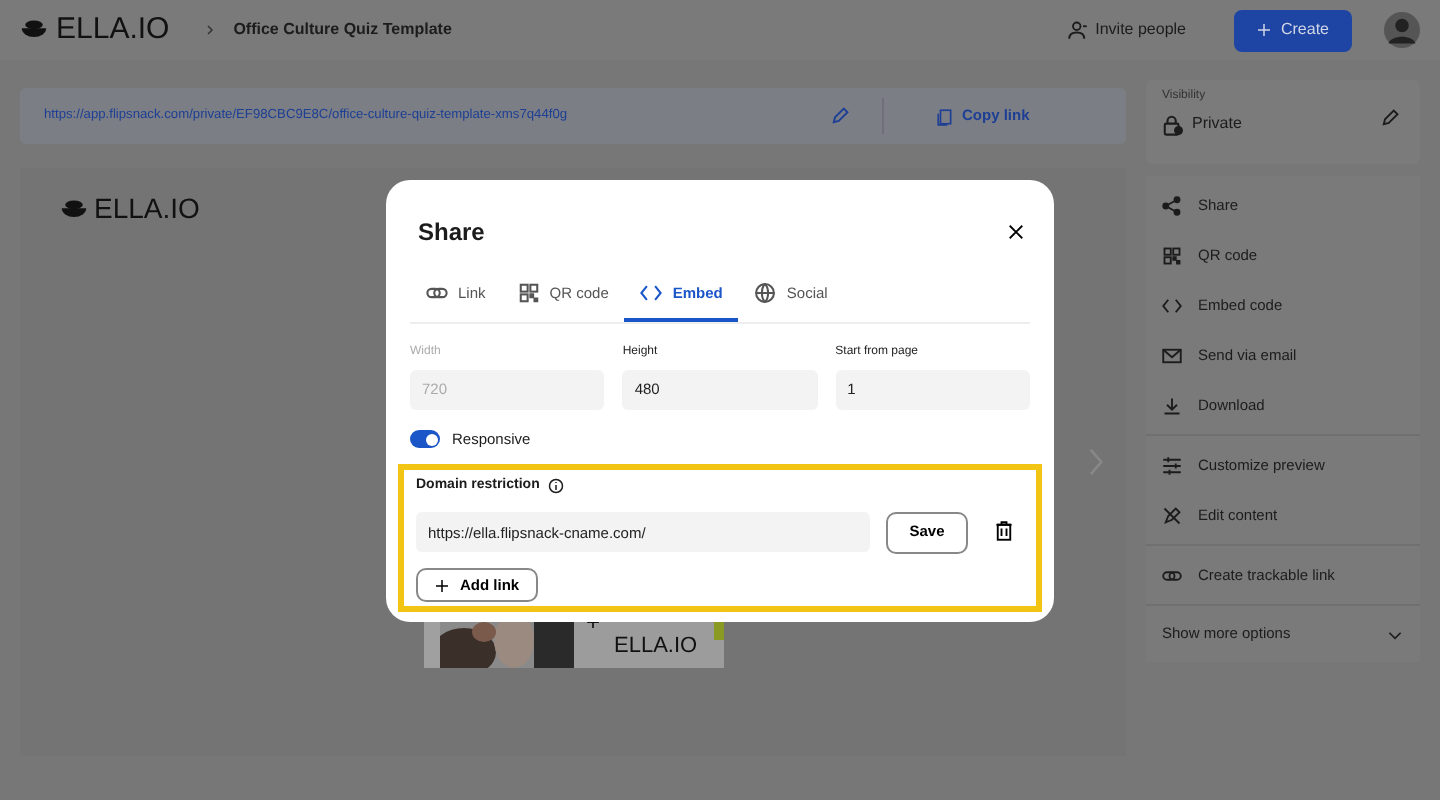  Describe the element at coordinates (451, 233) in the screenshot. I see `dialog-title: Share` at that location.